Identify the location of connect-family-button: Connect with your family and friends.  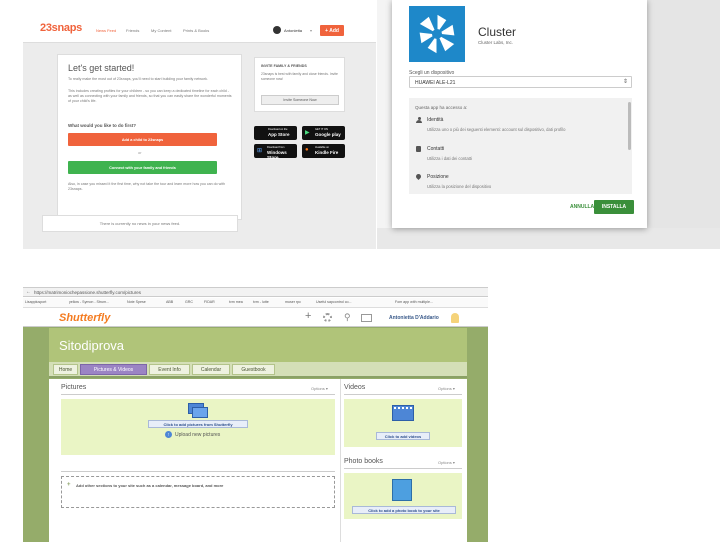
(142, 167).